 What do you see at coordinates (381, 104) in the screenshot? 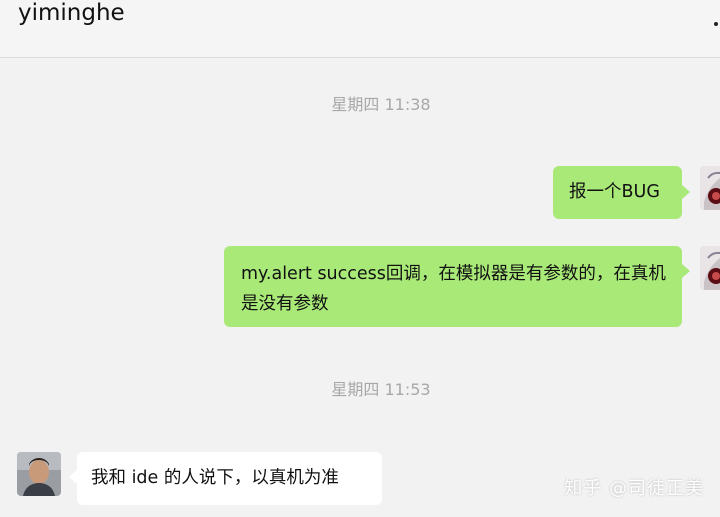
I see `message-timestamp: 星期四 11:38` at bounding box center [381, 104].